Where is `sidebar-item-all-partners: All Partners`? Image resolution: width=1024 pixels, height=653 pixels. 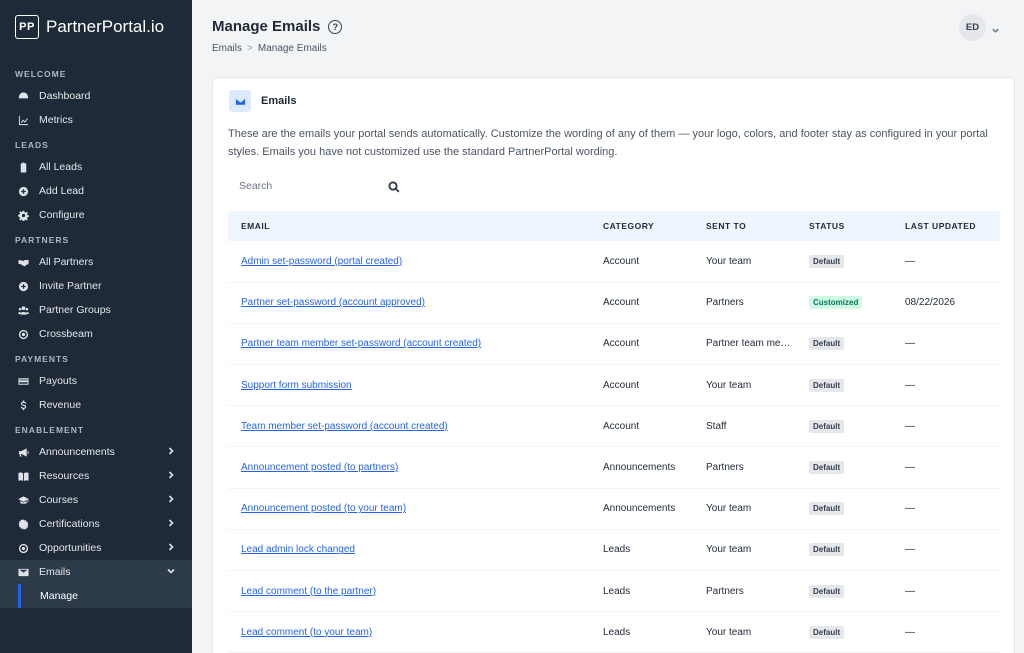 sidebar-item-all-partners: All Partners is located at coordinates (96, 262).